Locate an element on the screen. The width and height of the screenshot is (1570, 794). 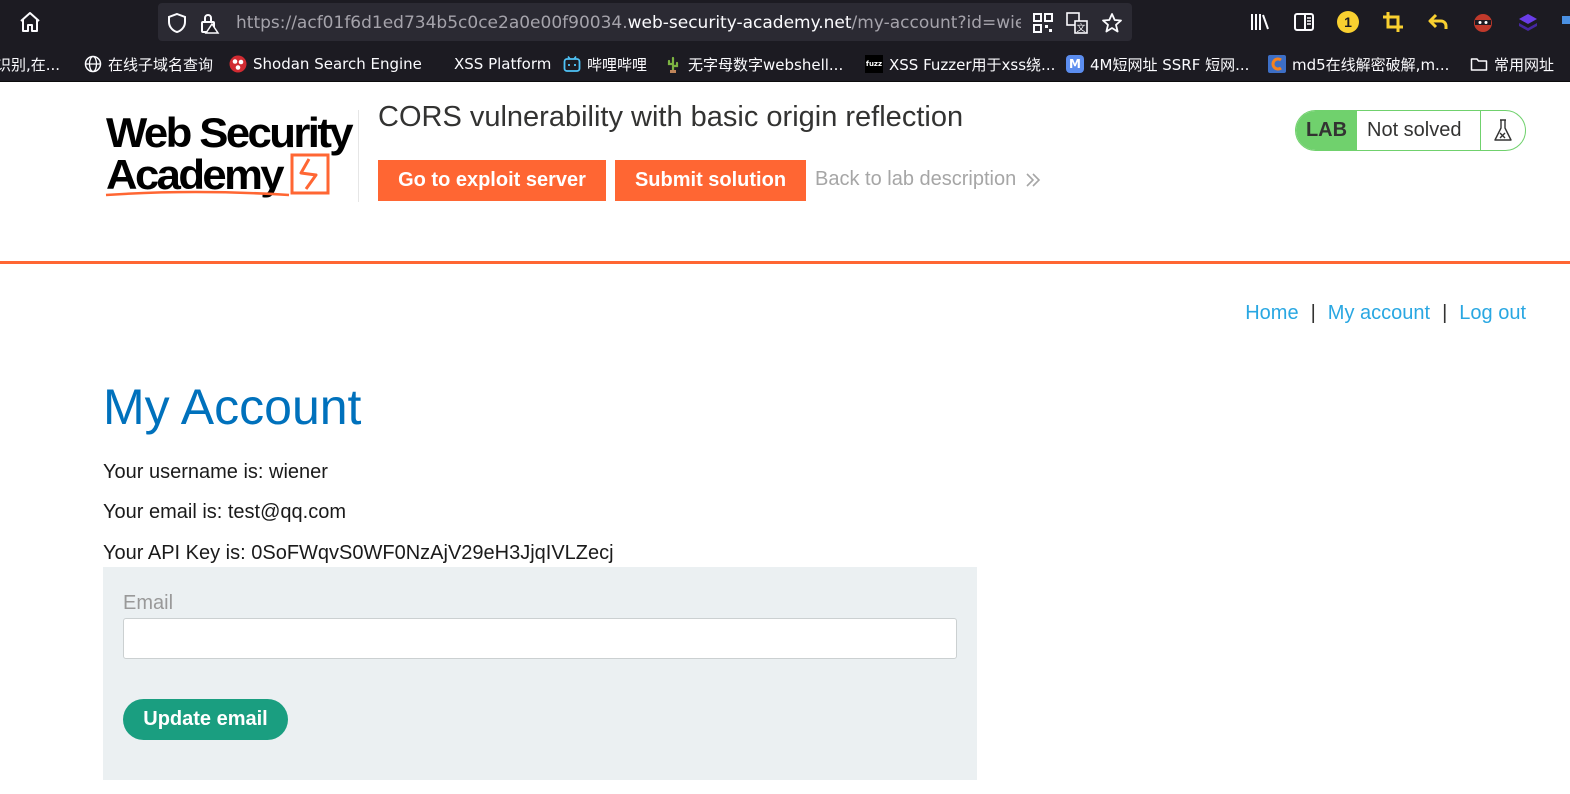
bookmark-item: 哔哩哔哩 is located at coordinates (605, 64).